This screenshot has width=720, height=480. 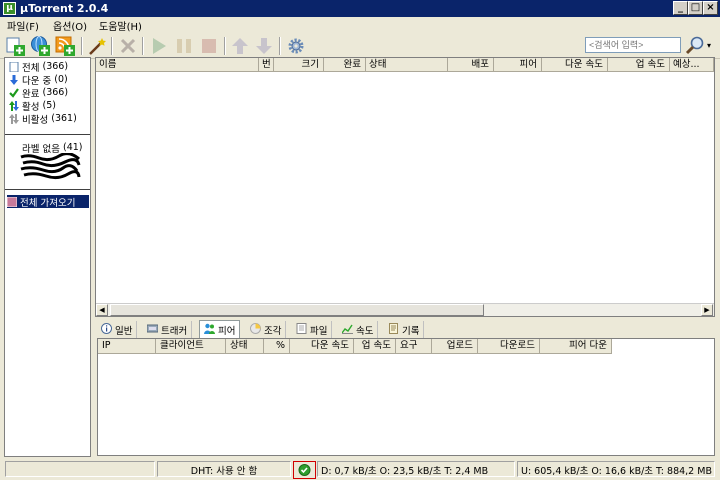 I want to click on tab-peers: 피어, so click(x=220, y=329).